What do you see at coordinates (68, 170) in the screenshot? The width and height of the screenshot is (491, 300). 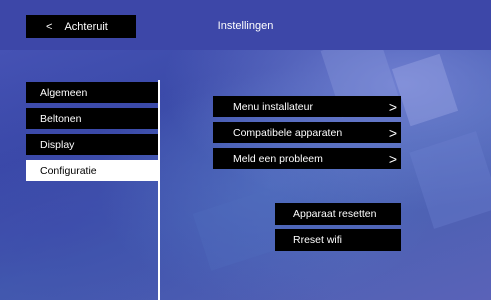 I see `sidebar-item-label: Configuratie` at bounding box center [68, 170].